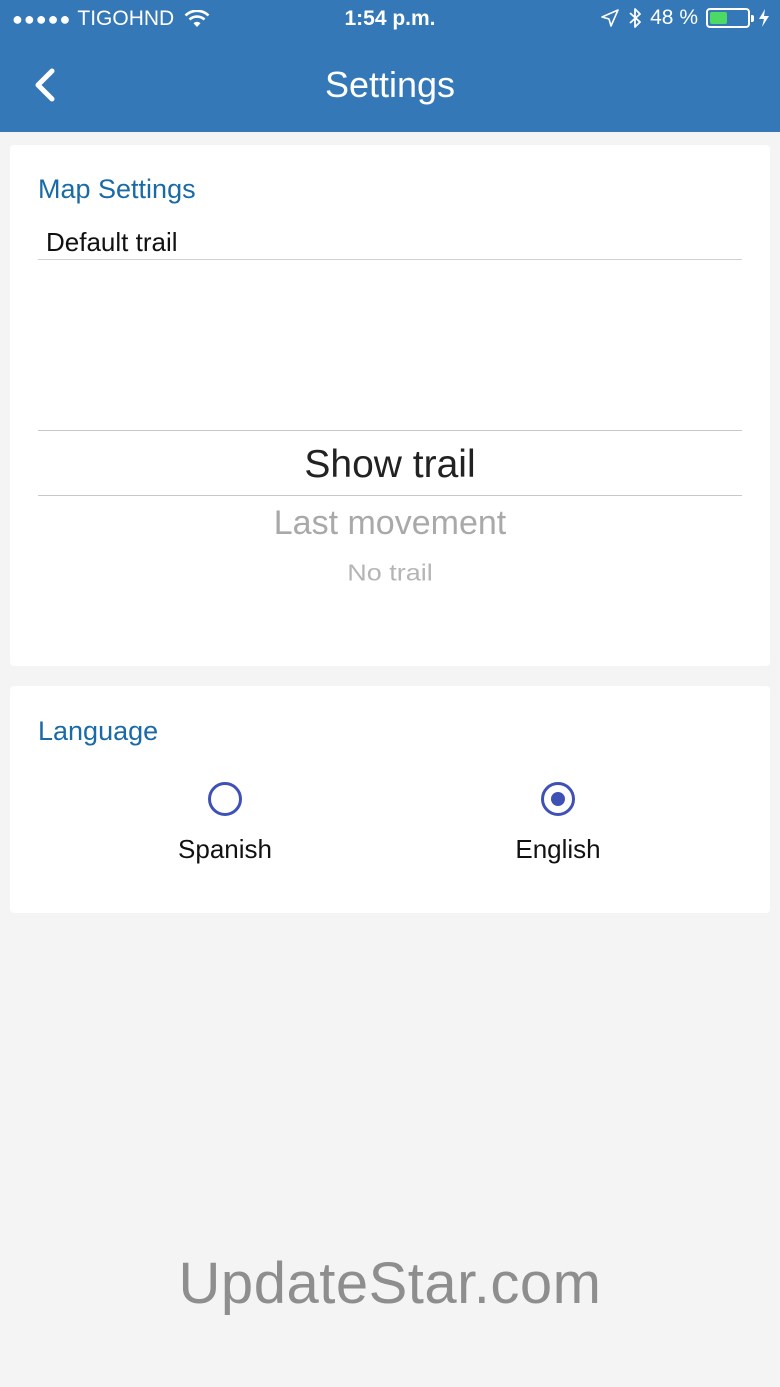 The image size is (780, 1387). I want to click on radio-label-spanish: Spanish, so click(225, 849).